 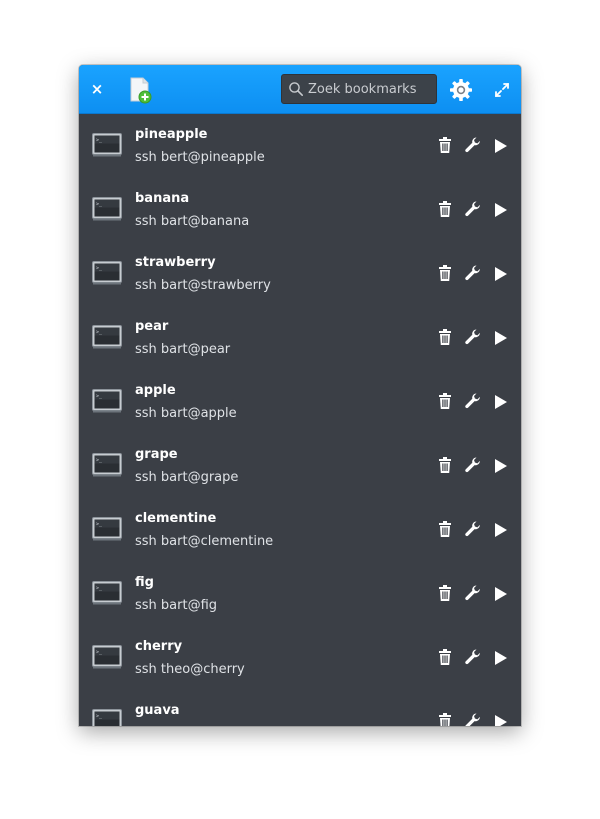 What do you see at coordinates (157, 710) in the screenshot?
I see `bookmark-name: guava` at bounding box center [157, 710].